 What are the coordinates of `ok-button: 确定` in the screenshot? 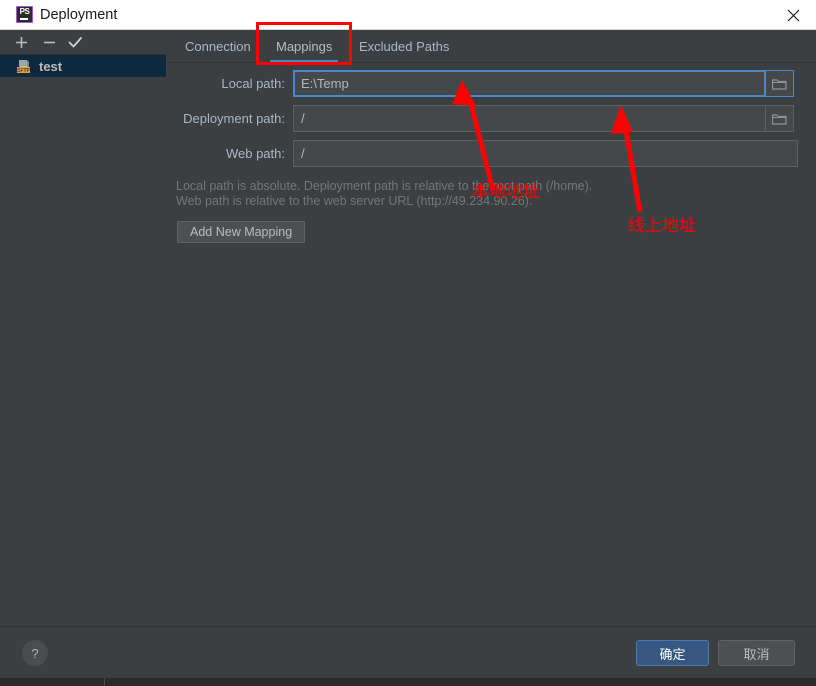 It's located at (672, 653).